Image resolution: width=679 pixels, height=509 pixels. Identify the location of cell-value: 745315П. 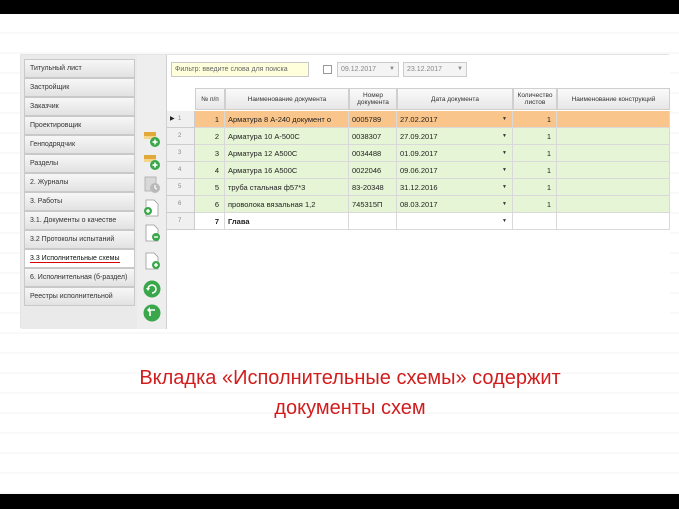
(367, 204).